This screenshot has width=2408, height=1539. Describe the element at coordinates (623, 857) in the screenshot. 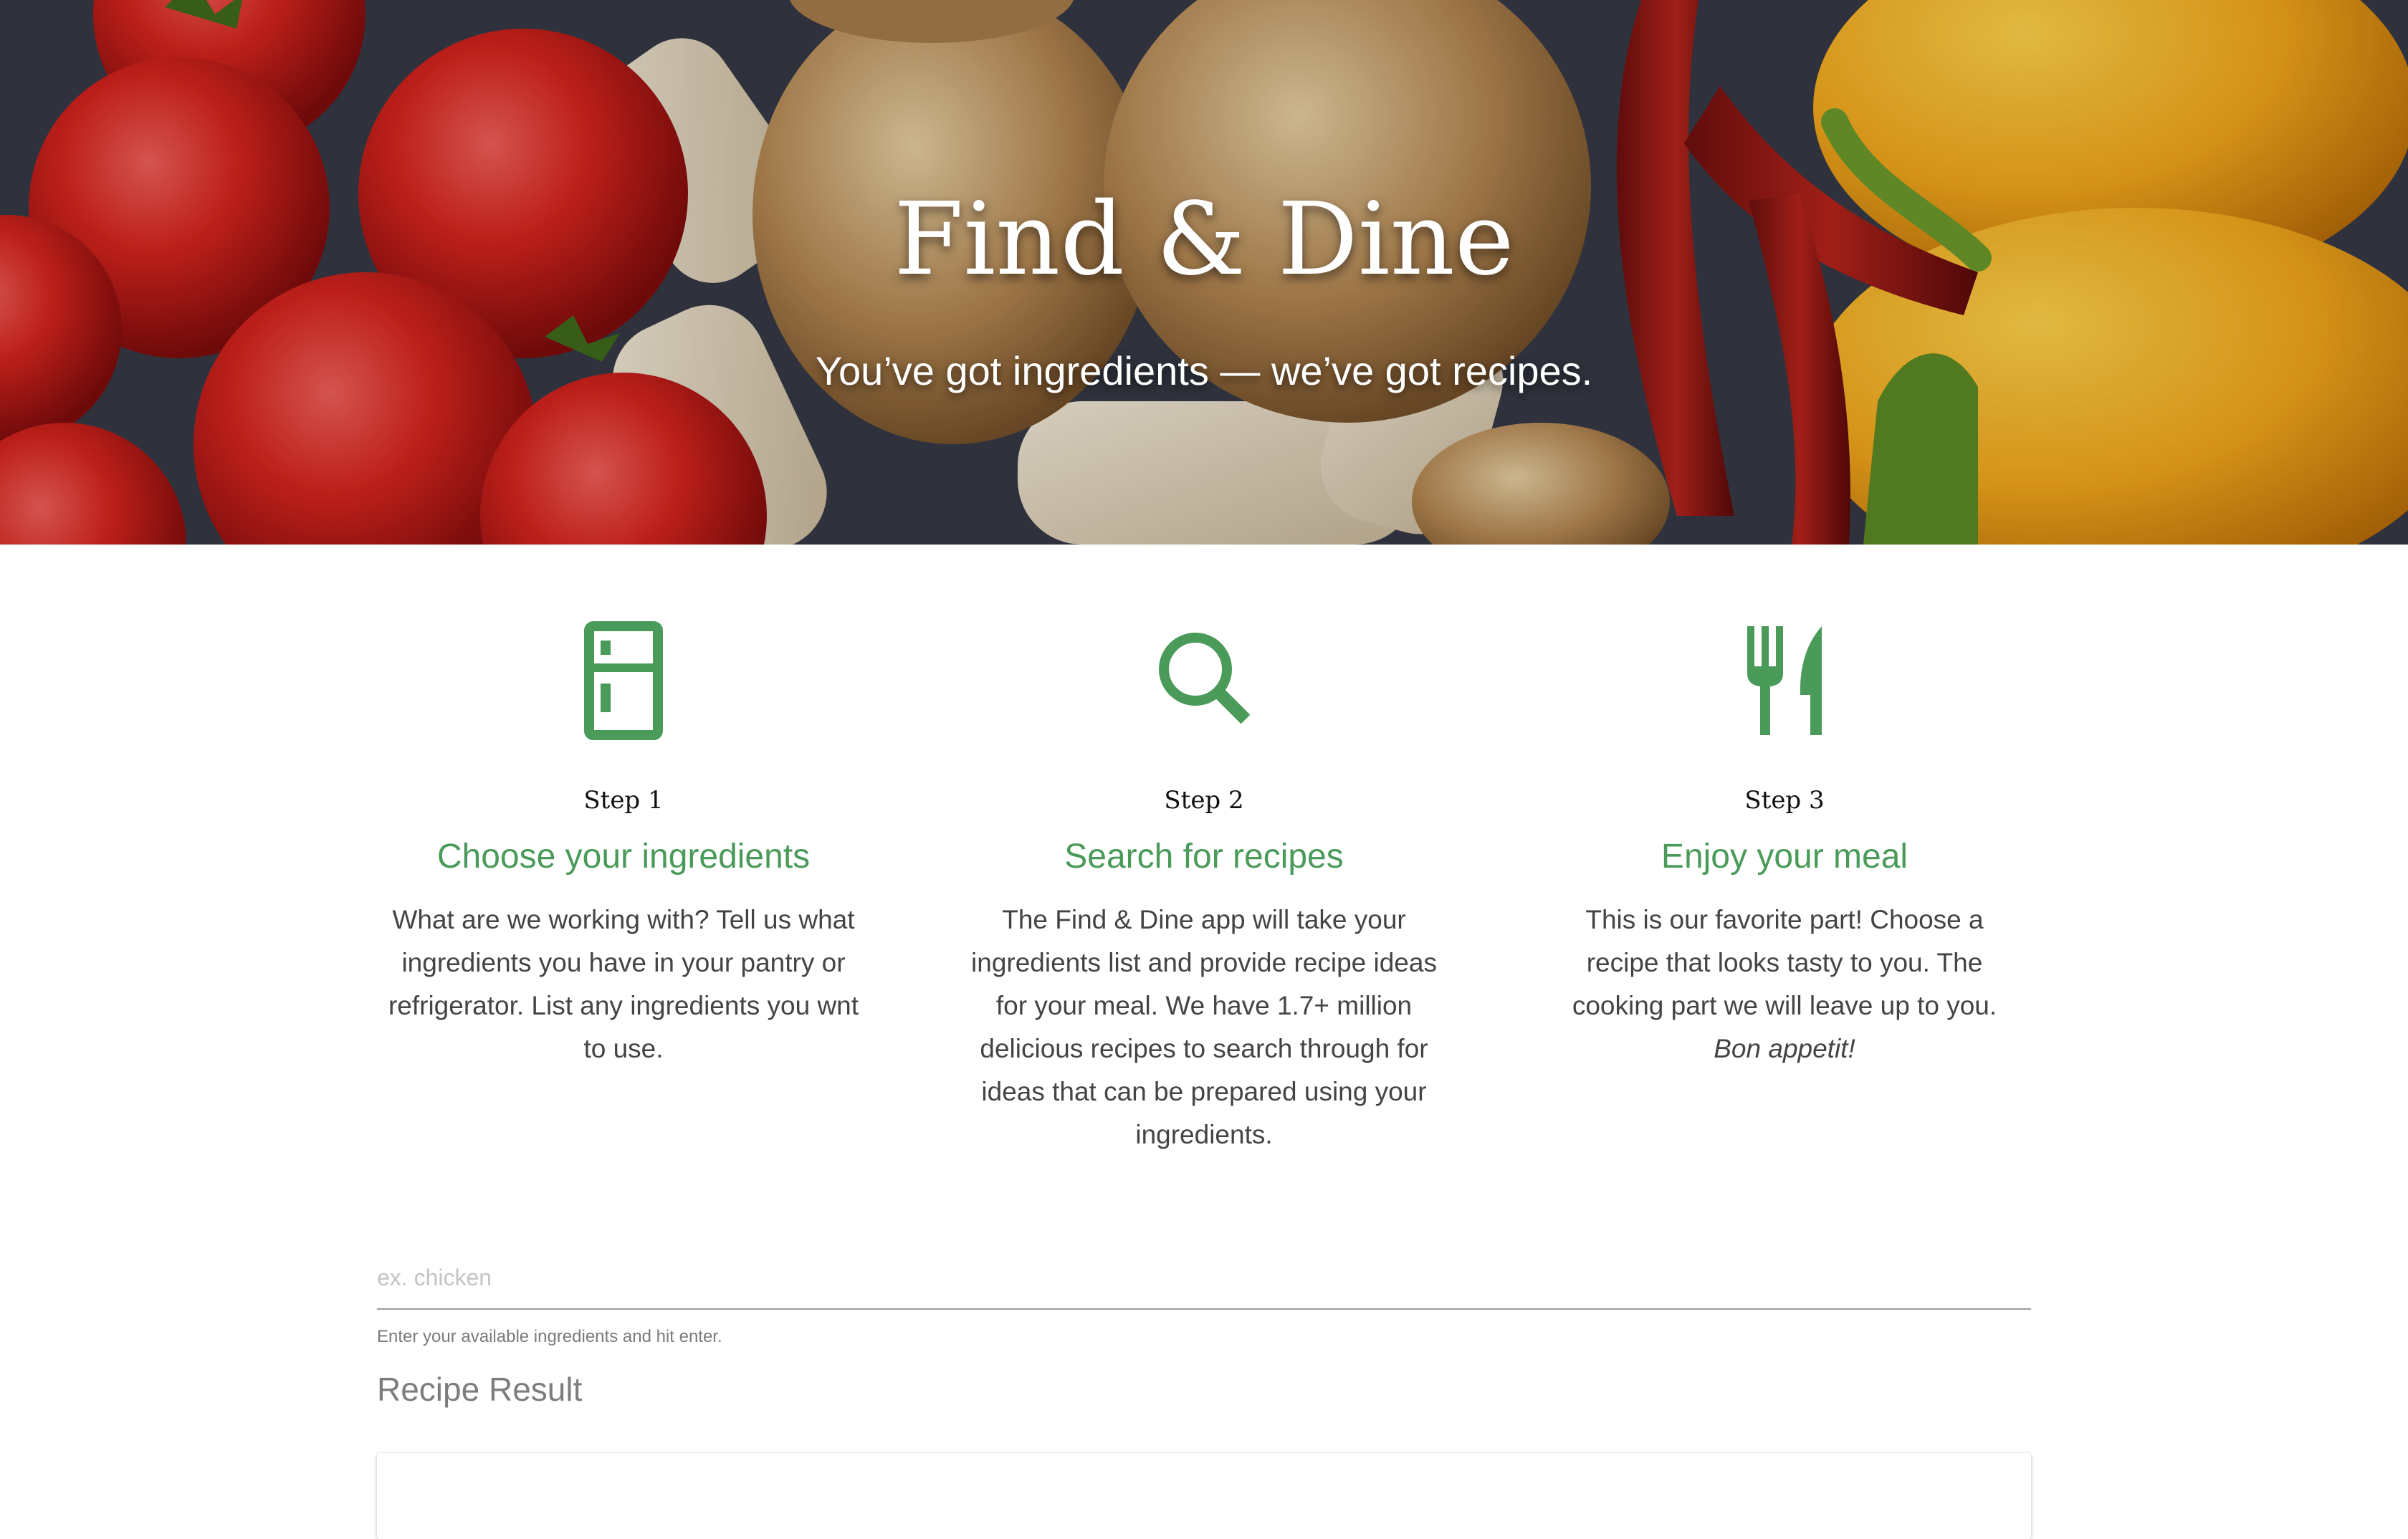

I see `step-title: Choose your ingredients` at that location.